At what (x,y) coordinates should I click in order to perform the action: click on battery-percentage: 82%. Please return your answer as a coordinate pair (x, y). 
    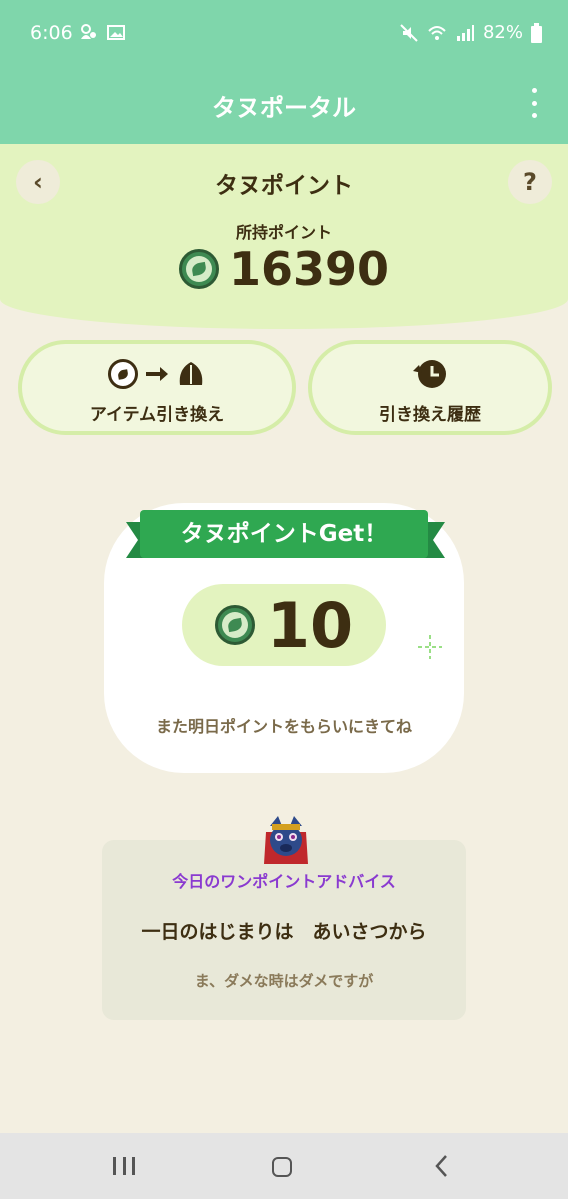
    Looking at the image, I should click on (502, 32).